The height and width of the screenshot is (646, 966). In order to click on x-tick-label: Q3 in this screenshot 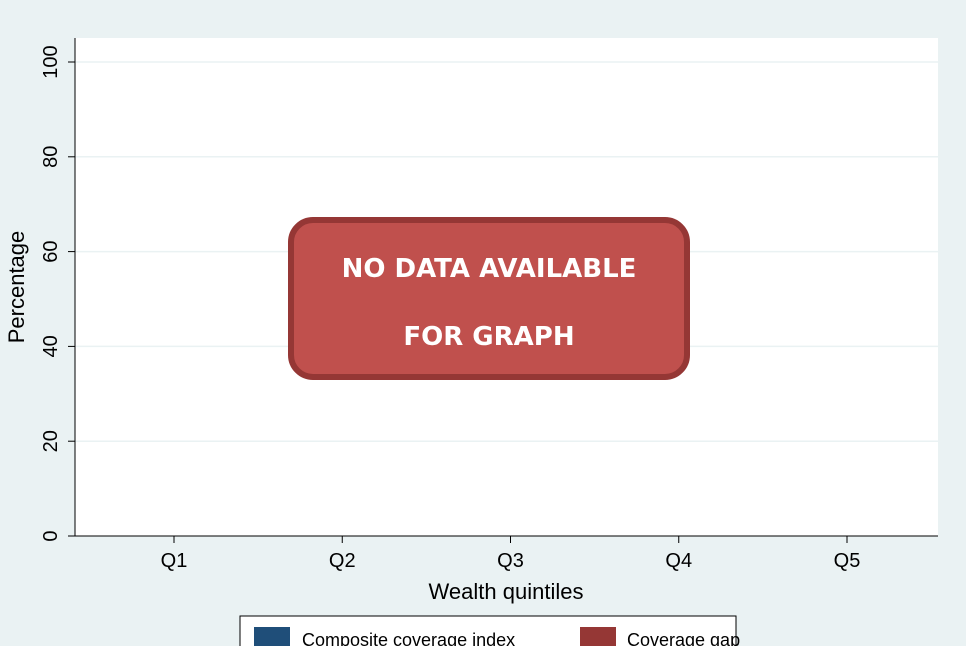, I will do `click(510, 561)`.